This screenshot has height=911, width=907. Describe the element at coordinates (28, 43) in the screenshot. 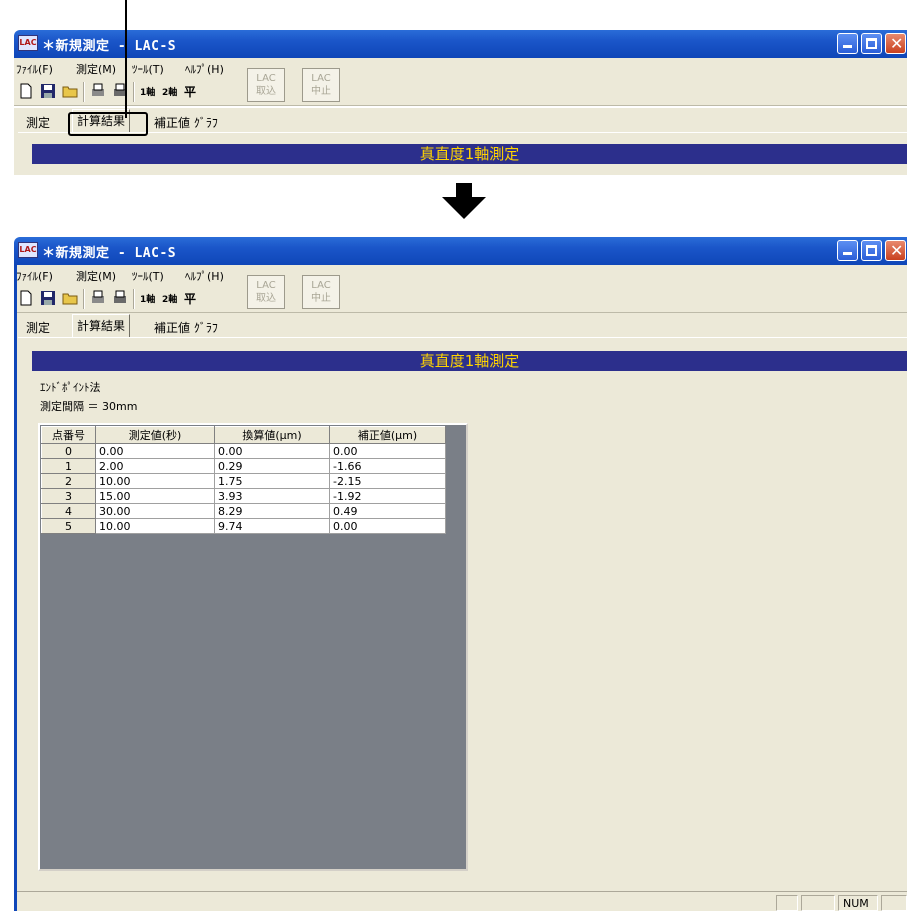

I see `app-icon: LAC` at that location.